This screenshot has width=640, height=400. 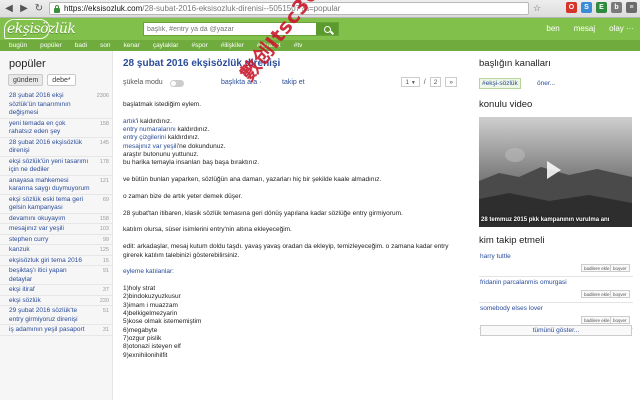 I want to click on extension-icon: E, so click(x=601, y=7).